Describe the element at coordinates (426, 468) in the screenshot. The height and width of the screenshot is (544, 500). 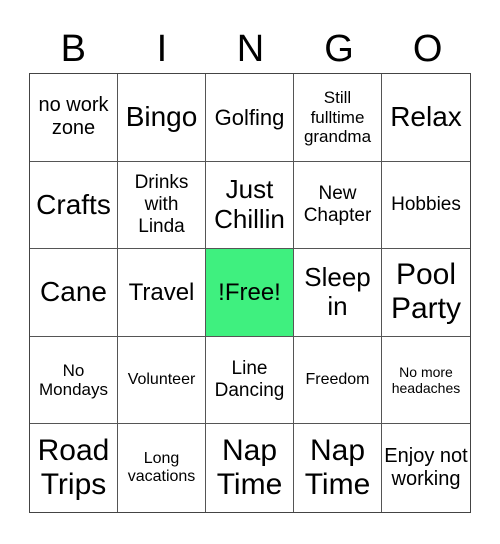
I see `bingo-cell: Enjoy not working` at that location.